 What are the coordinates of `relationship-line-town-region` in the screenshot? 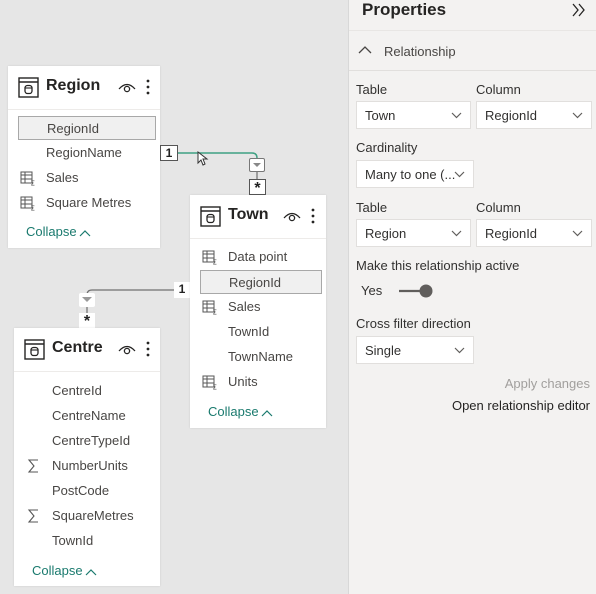 It's located at (218, 156).